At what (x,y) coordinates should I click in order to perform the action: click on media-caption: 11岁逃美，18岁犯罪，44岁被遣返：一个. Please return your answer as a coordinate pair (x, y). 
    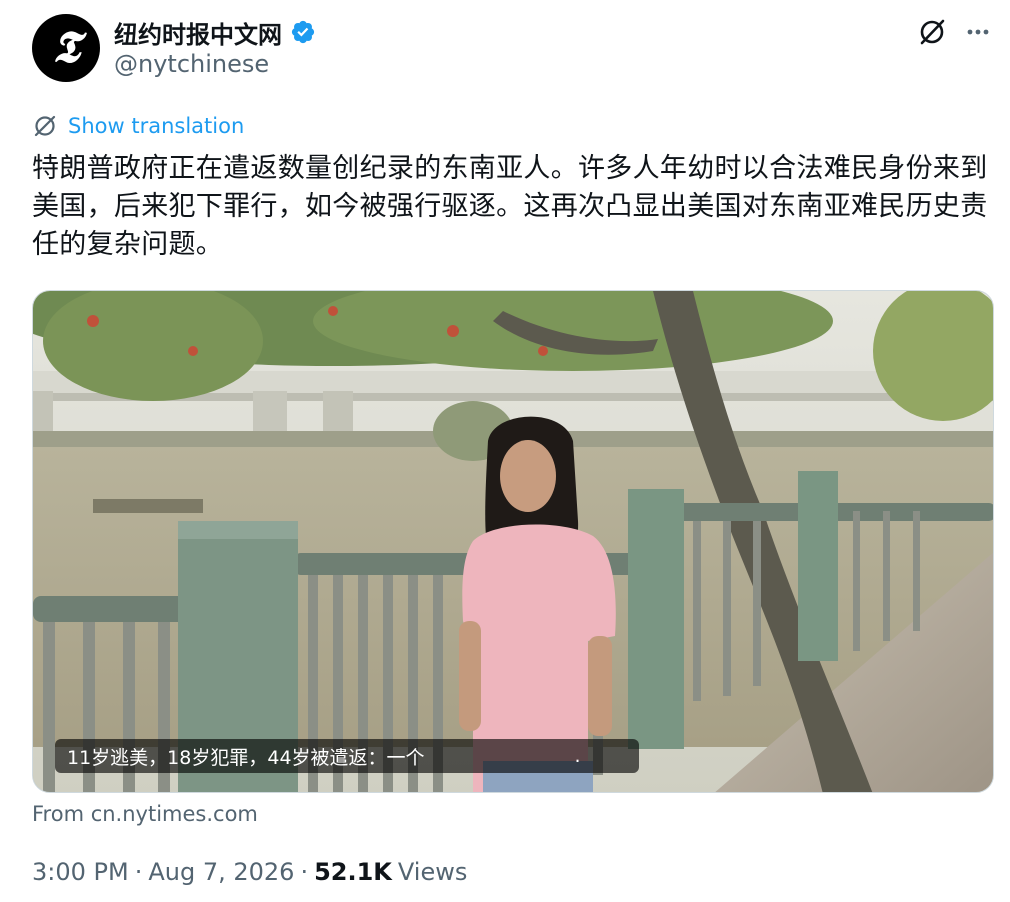
    Looking at the image, I should click on (246, 757).